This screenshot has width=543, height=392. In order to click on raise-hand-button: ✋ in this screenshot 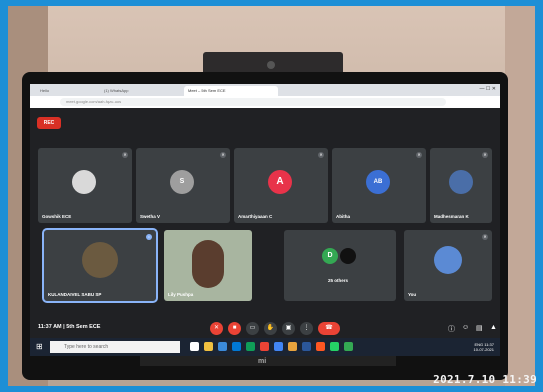, I will do `click(270, 328)`.